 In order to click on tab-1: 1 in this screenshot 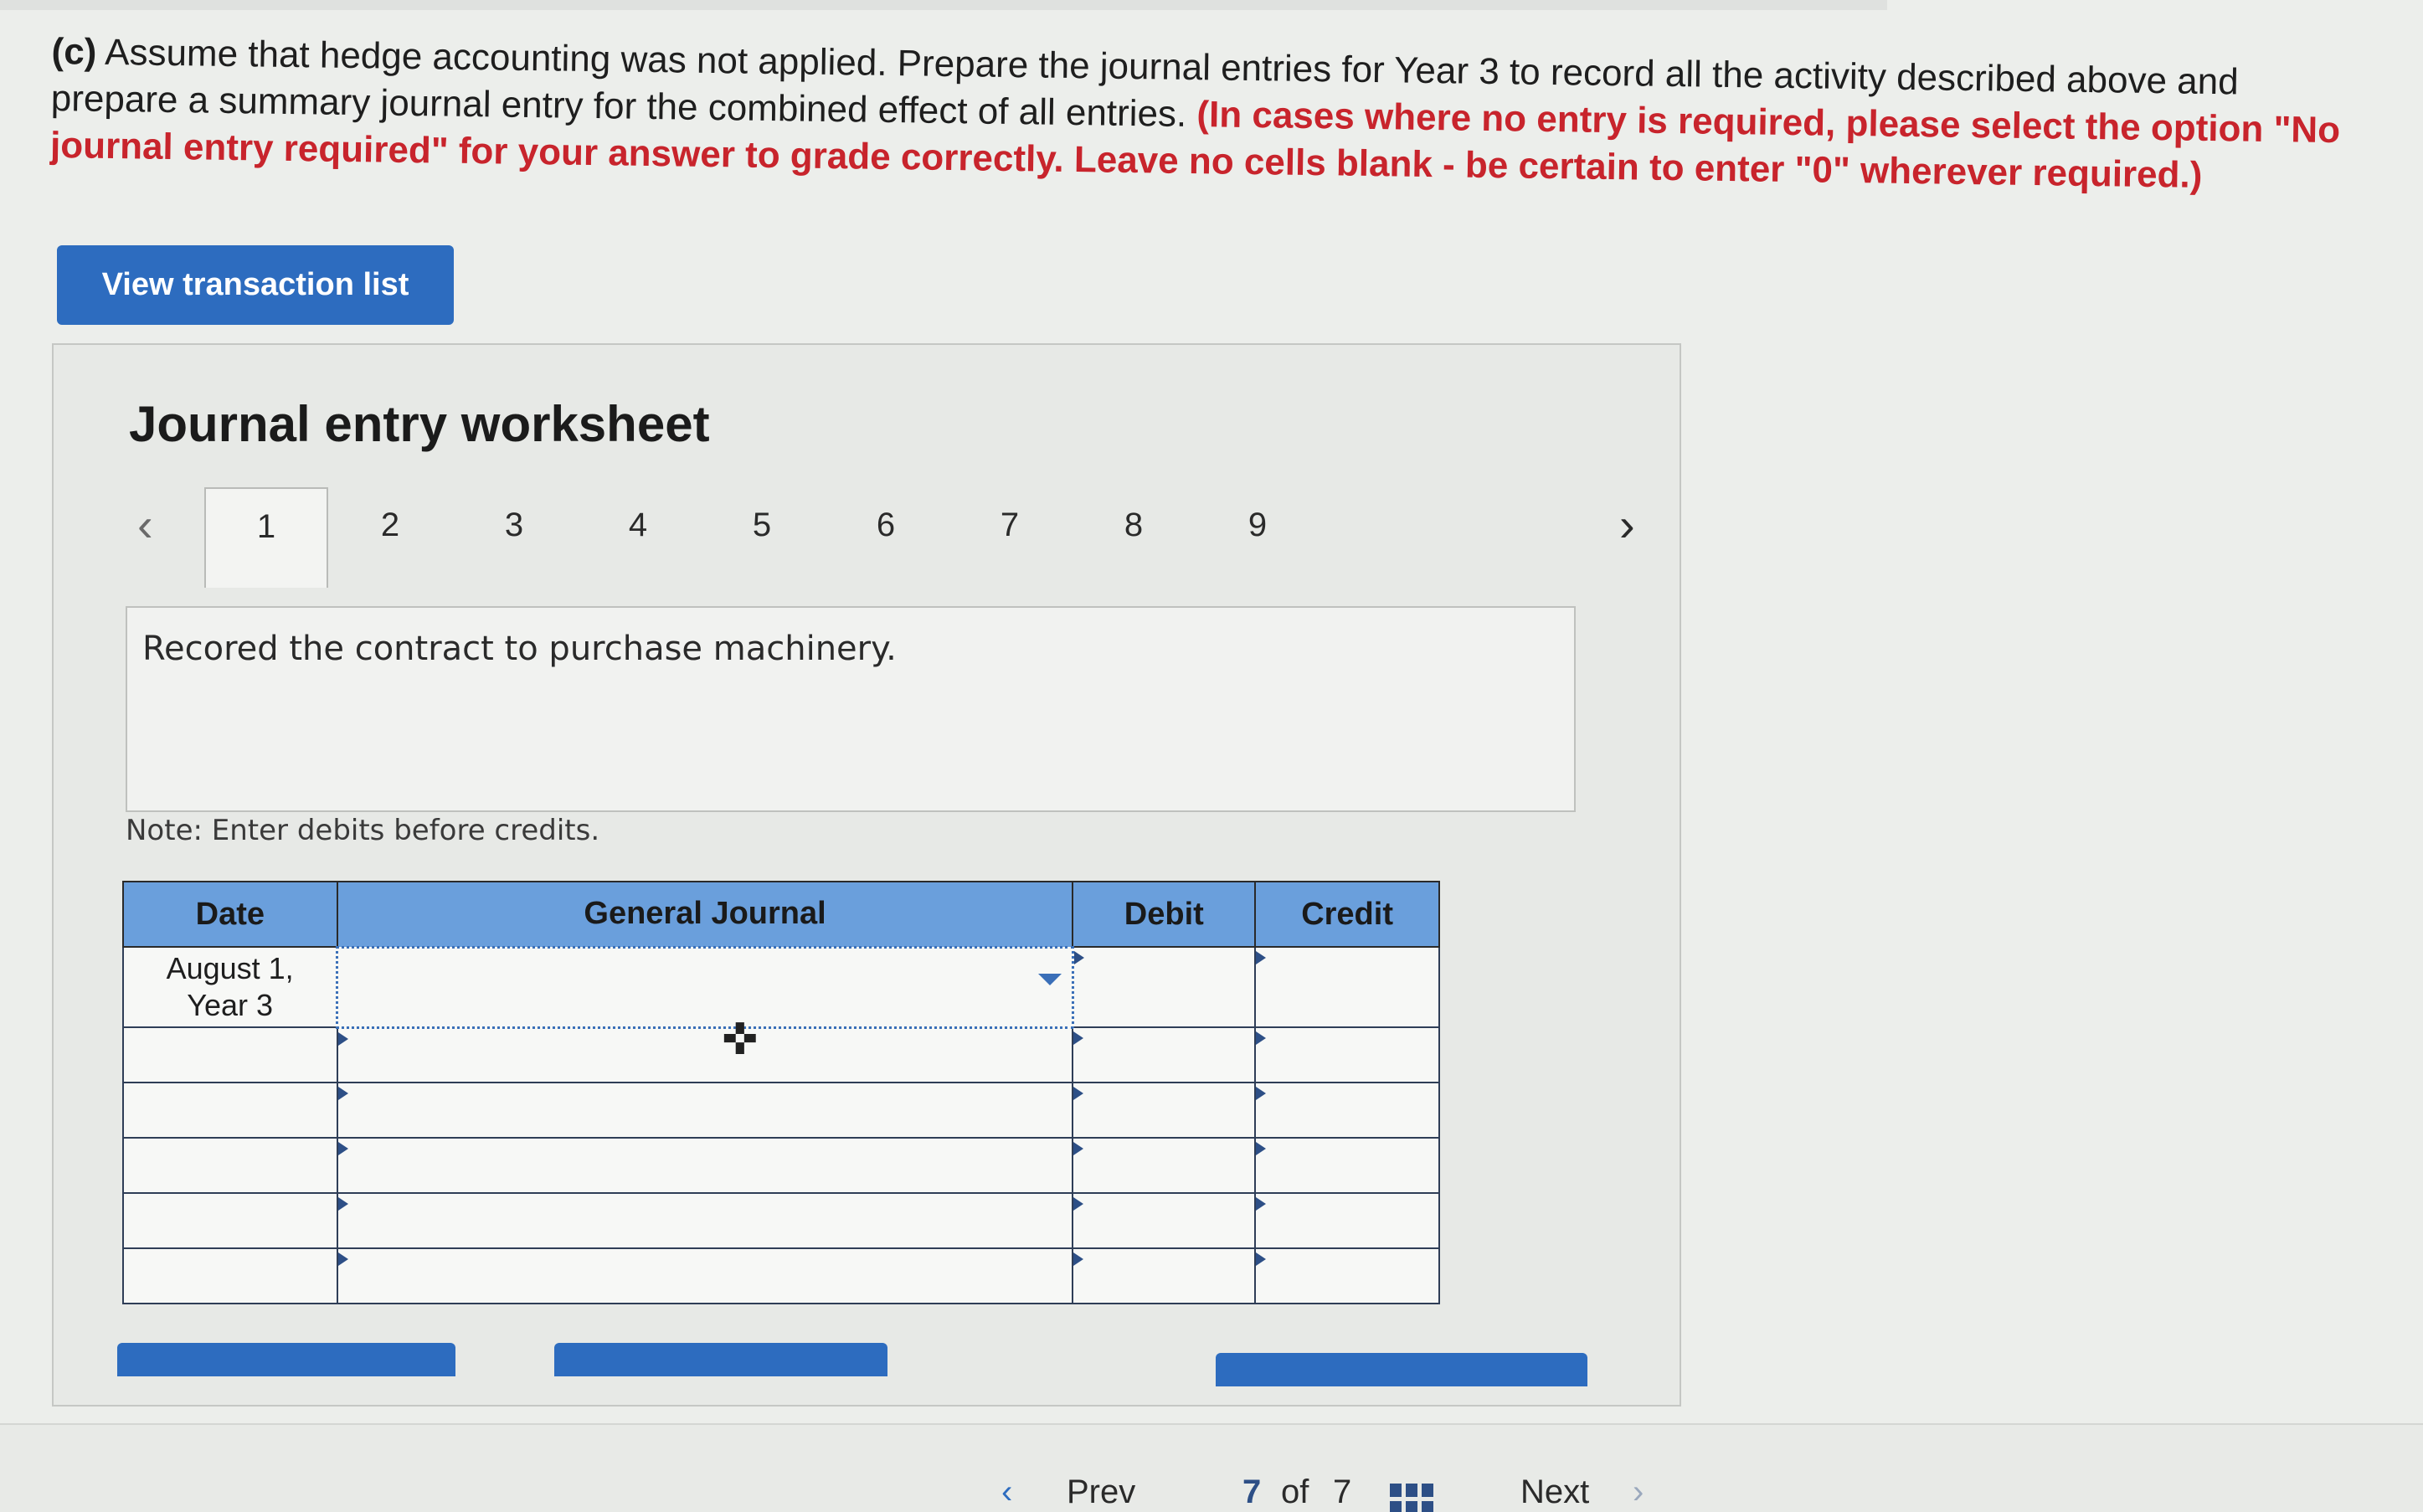, I will do `click(266, 537)`.